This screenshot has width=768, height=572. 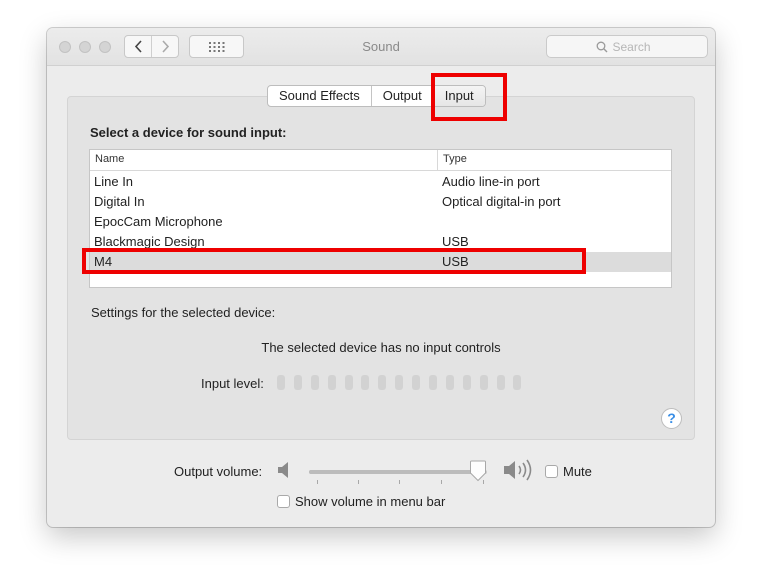 I want to click on device-name: Blackmagic Design, so click(x=149, y=241).